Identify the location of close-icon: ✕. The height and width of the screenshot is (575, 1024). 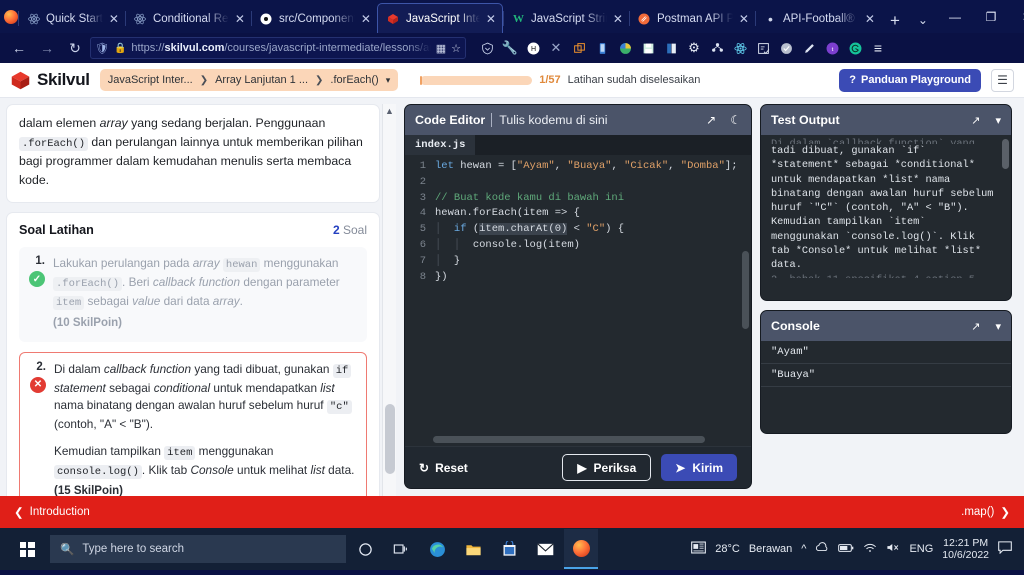
(1016, 16).